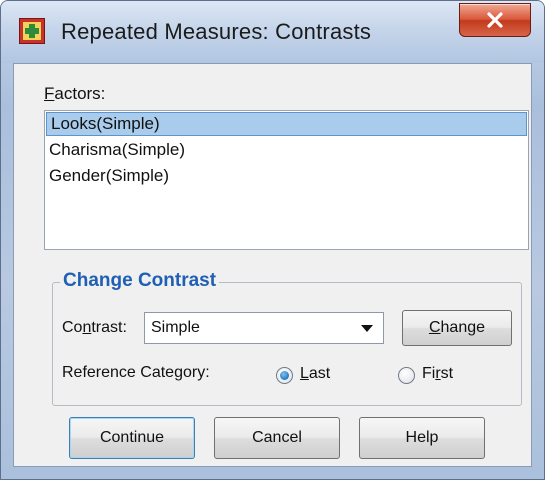 Image resolution: width=545 pixels, height=480 pixels. I want to click on radio-last-label: Last, so click(315, 374).